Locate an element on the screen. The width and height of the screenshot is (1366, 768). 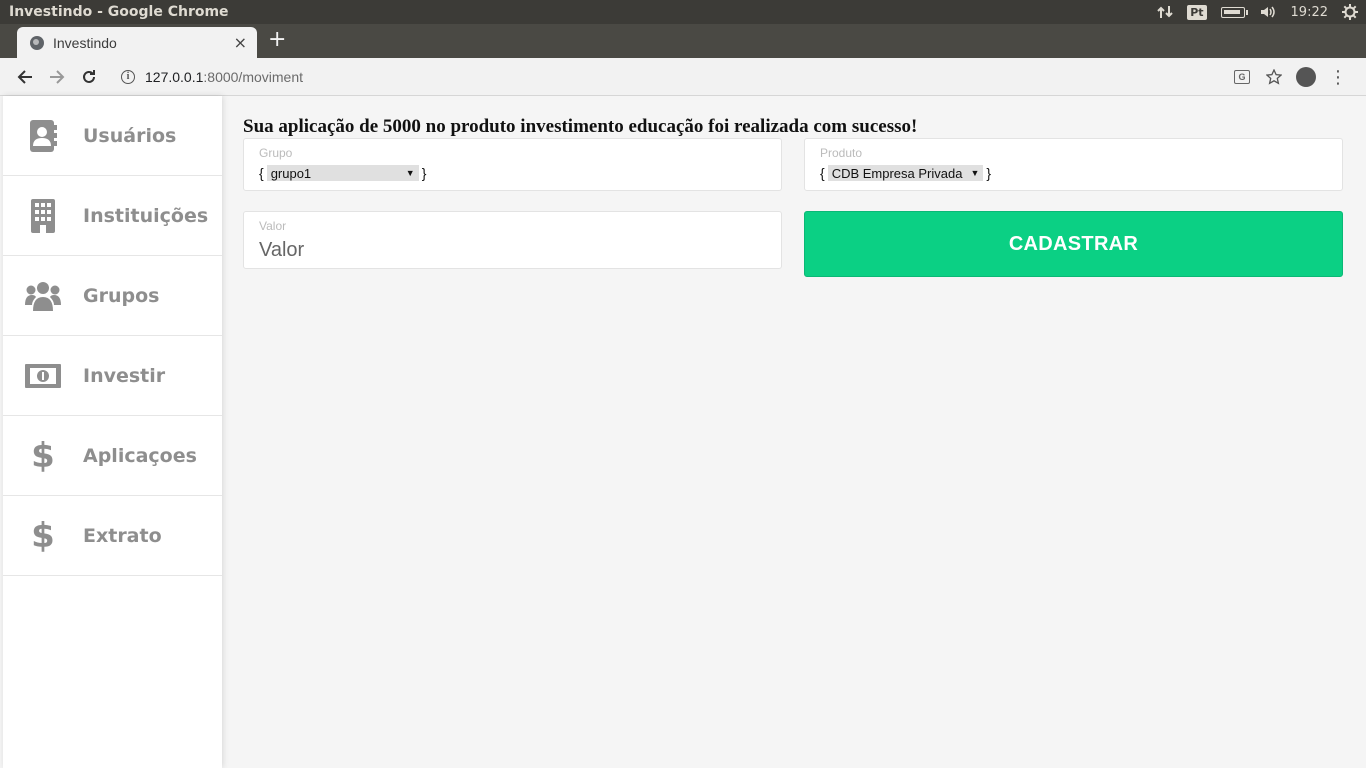
volume-icon is located at coordinates (1268, 12).